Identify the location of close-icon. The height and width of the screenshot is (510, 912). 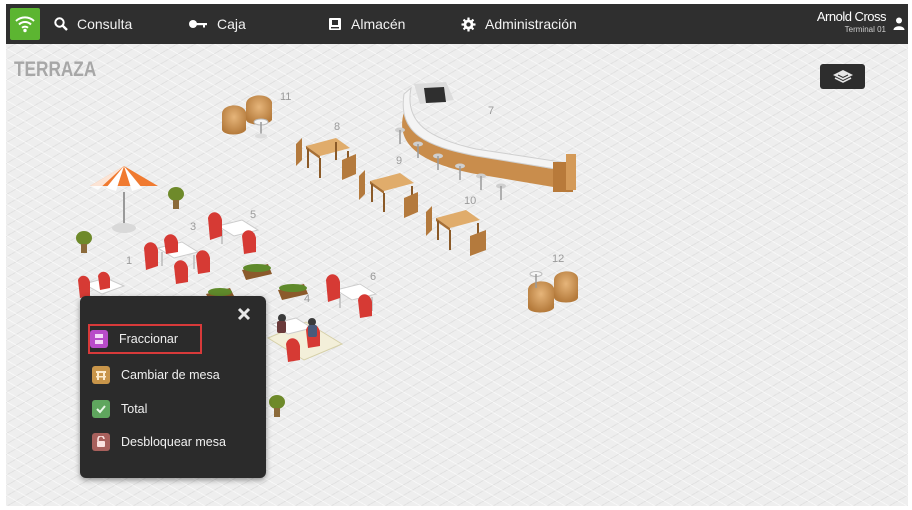
(244, 314).